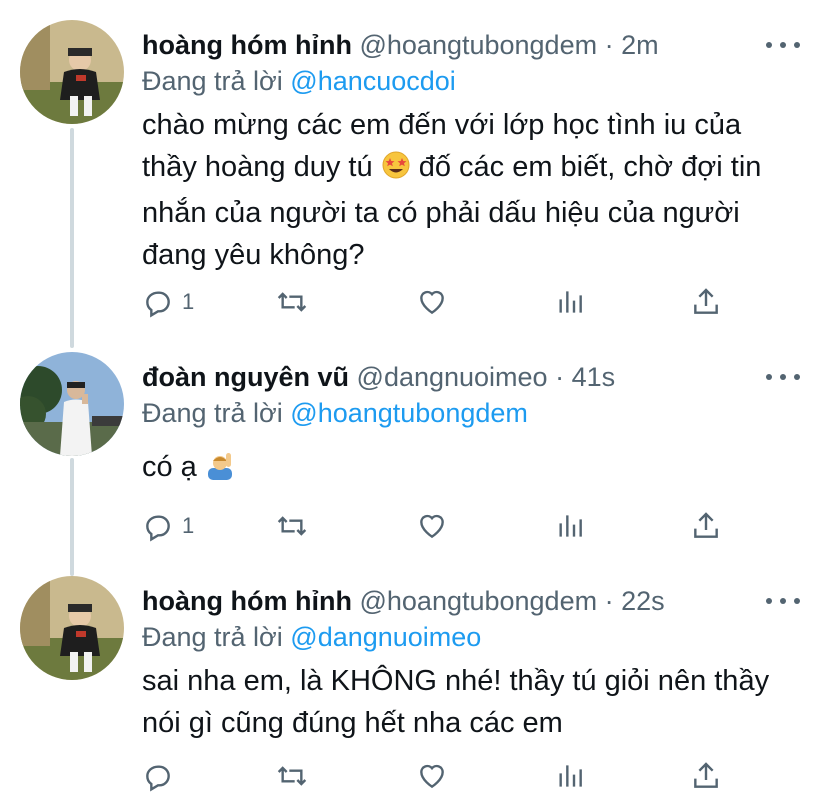  I want to click on tweet-text-part: có ạ, so click(169, 467).